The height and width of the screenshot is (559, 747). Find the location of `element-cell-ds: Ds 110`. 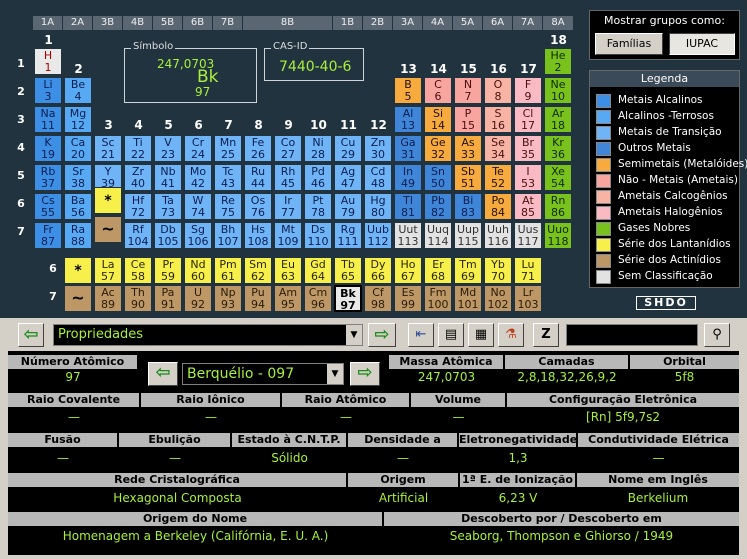

element-cell-ds: Ds 110 is located at coordinates (318, 235).